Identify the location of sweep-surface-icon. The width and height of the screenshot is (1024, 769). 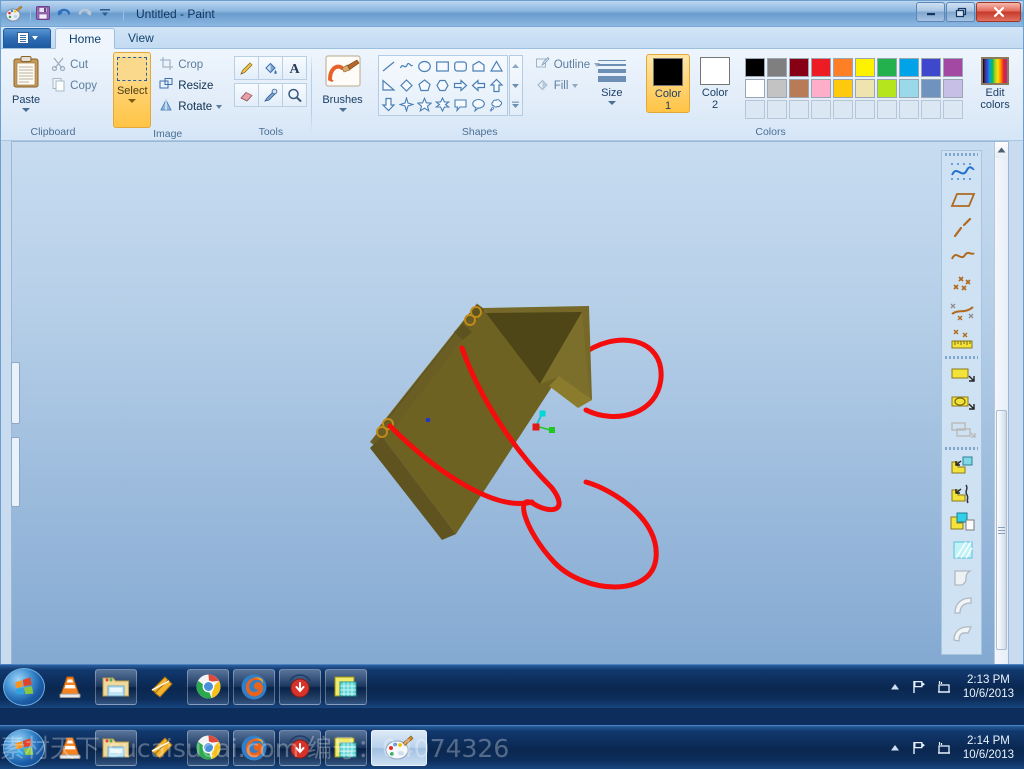
(962, 634).